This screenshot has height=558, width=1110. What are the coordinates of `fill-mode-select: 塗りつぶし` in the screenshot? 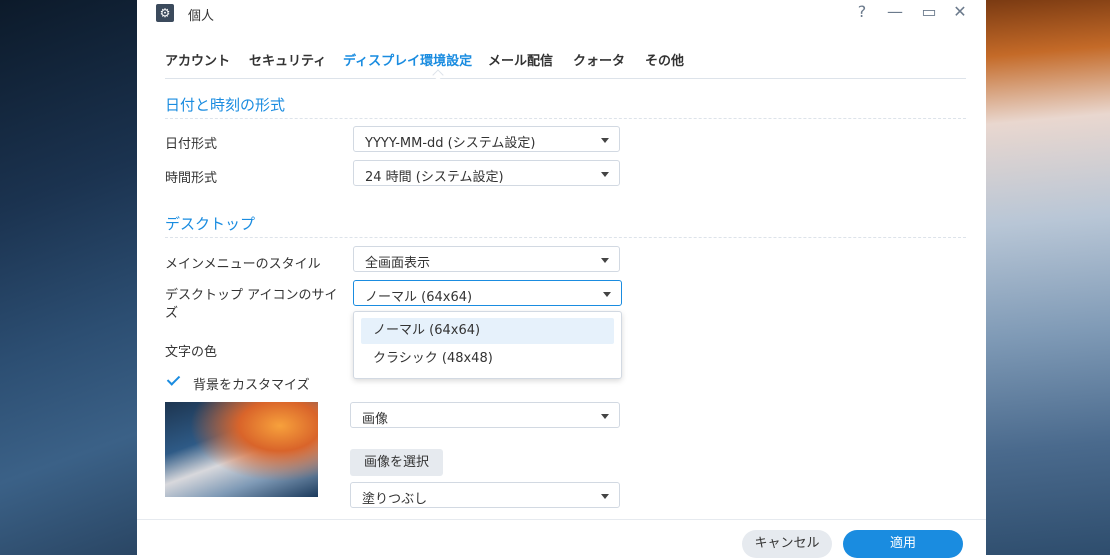 It's located at (485, 495).